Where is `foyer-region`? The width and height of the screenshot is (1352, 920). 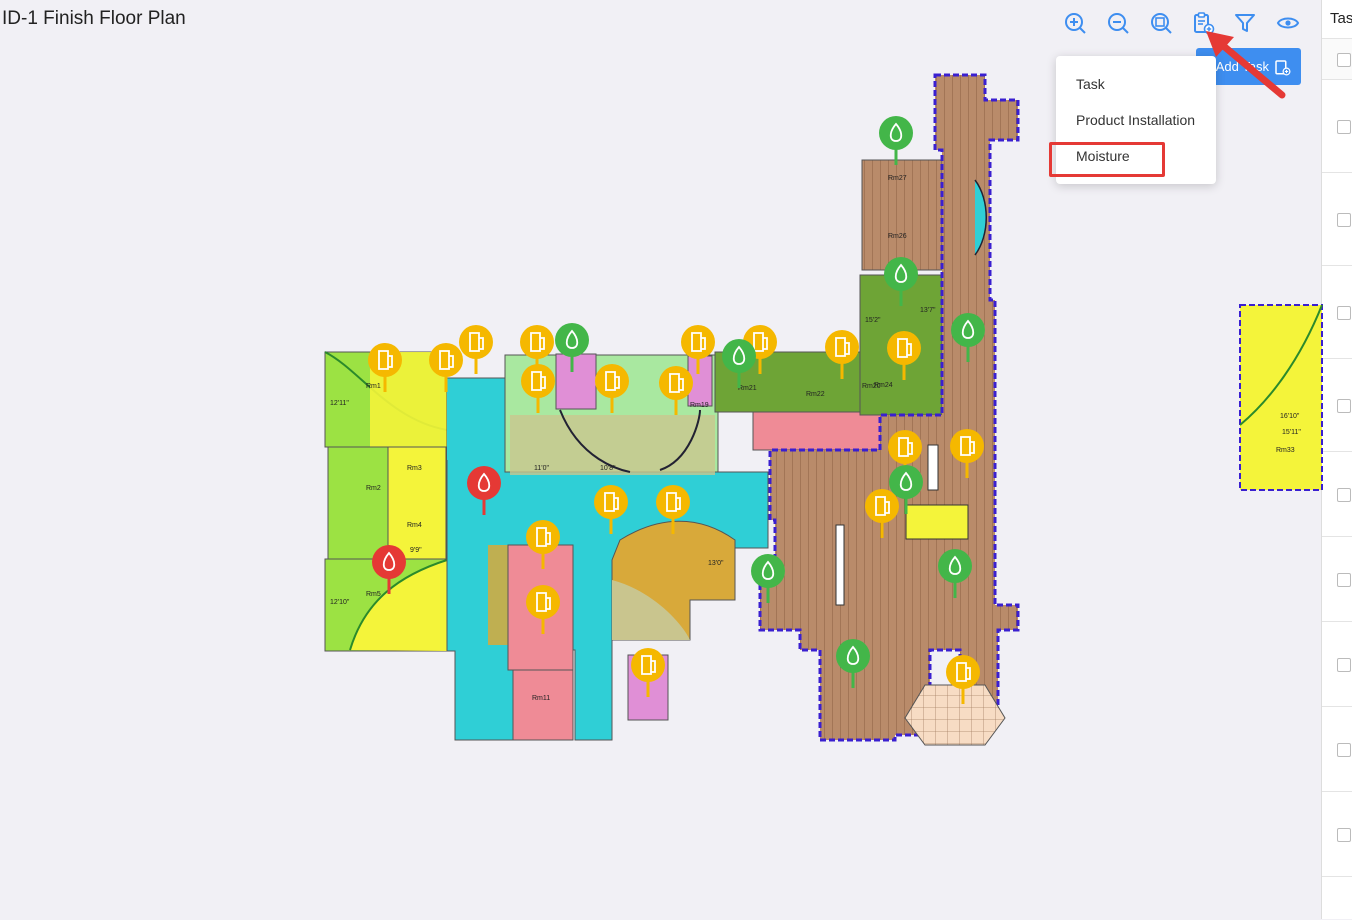 foyer-region is located at coordinates (955, 715).